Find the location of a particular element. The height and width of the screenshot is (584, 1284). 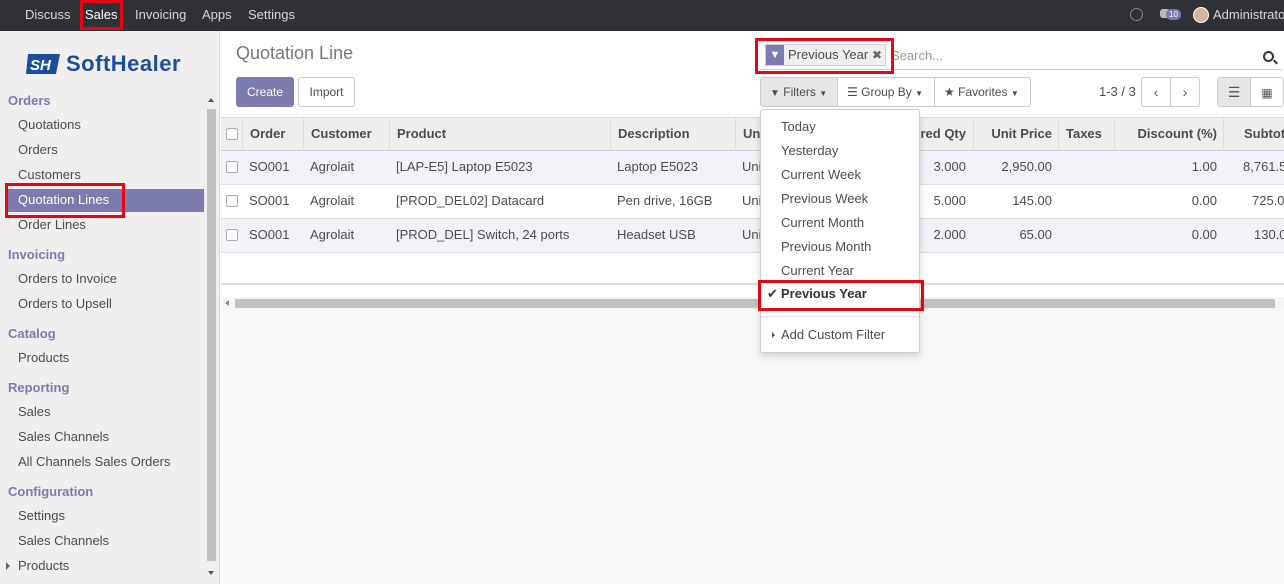

column-description: Description is located at coordinates (673, 134).